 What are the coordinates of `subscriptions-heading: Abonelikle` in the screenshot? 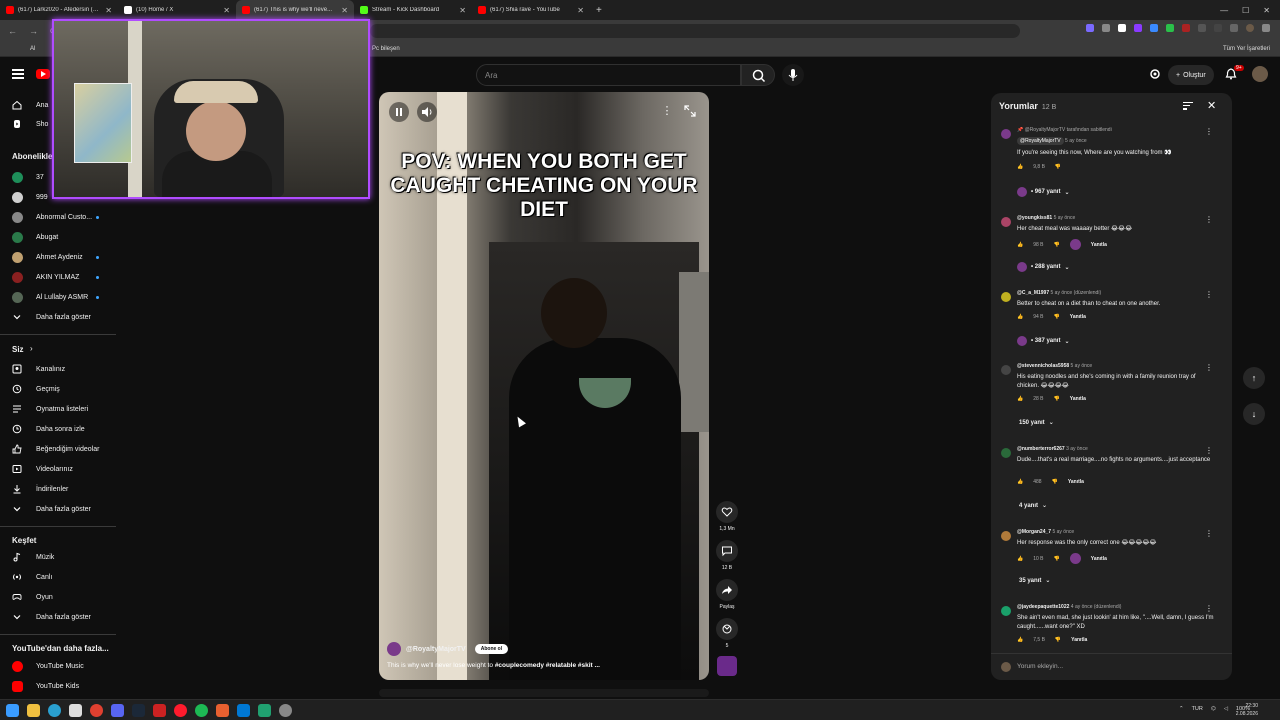 It's located at (32, 156).